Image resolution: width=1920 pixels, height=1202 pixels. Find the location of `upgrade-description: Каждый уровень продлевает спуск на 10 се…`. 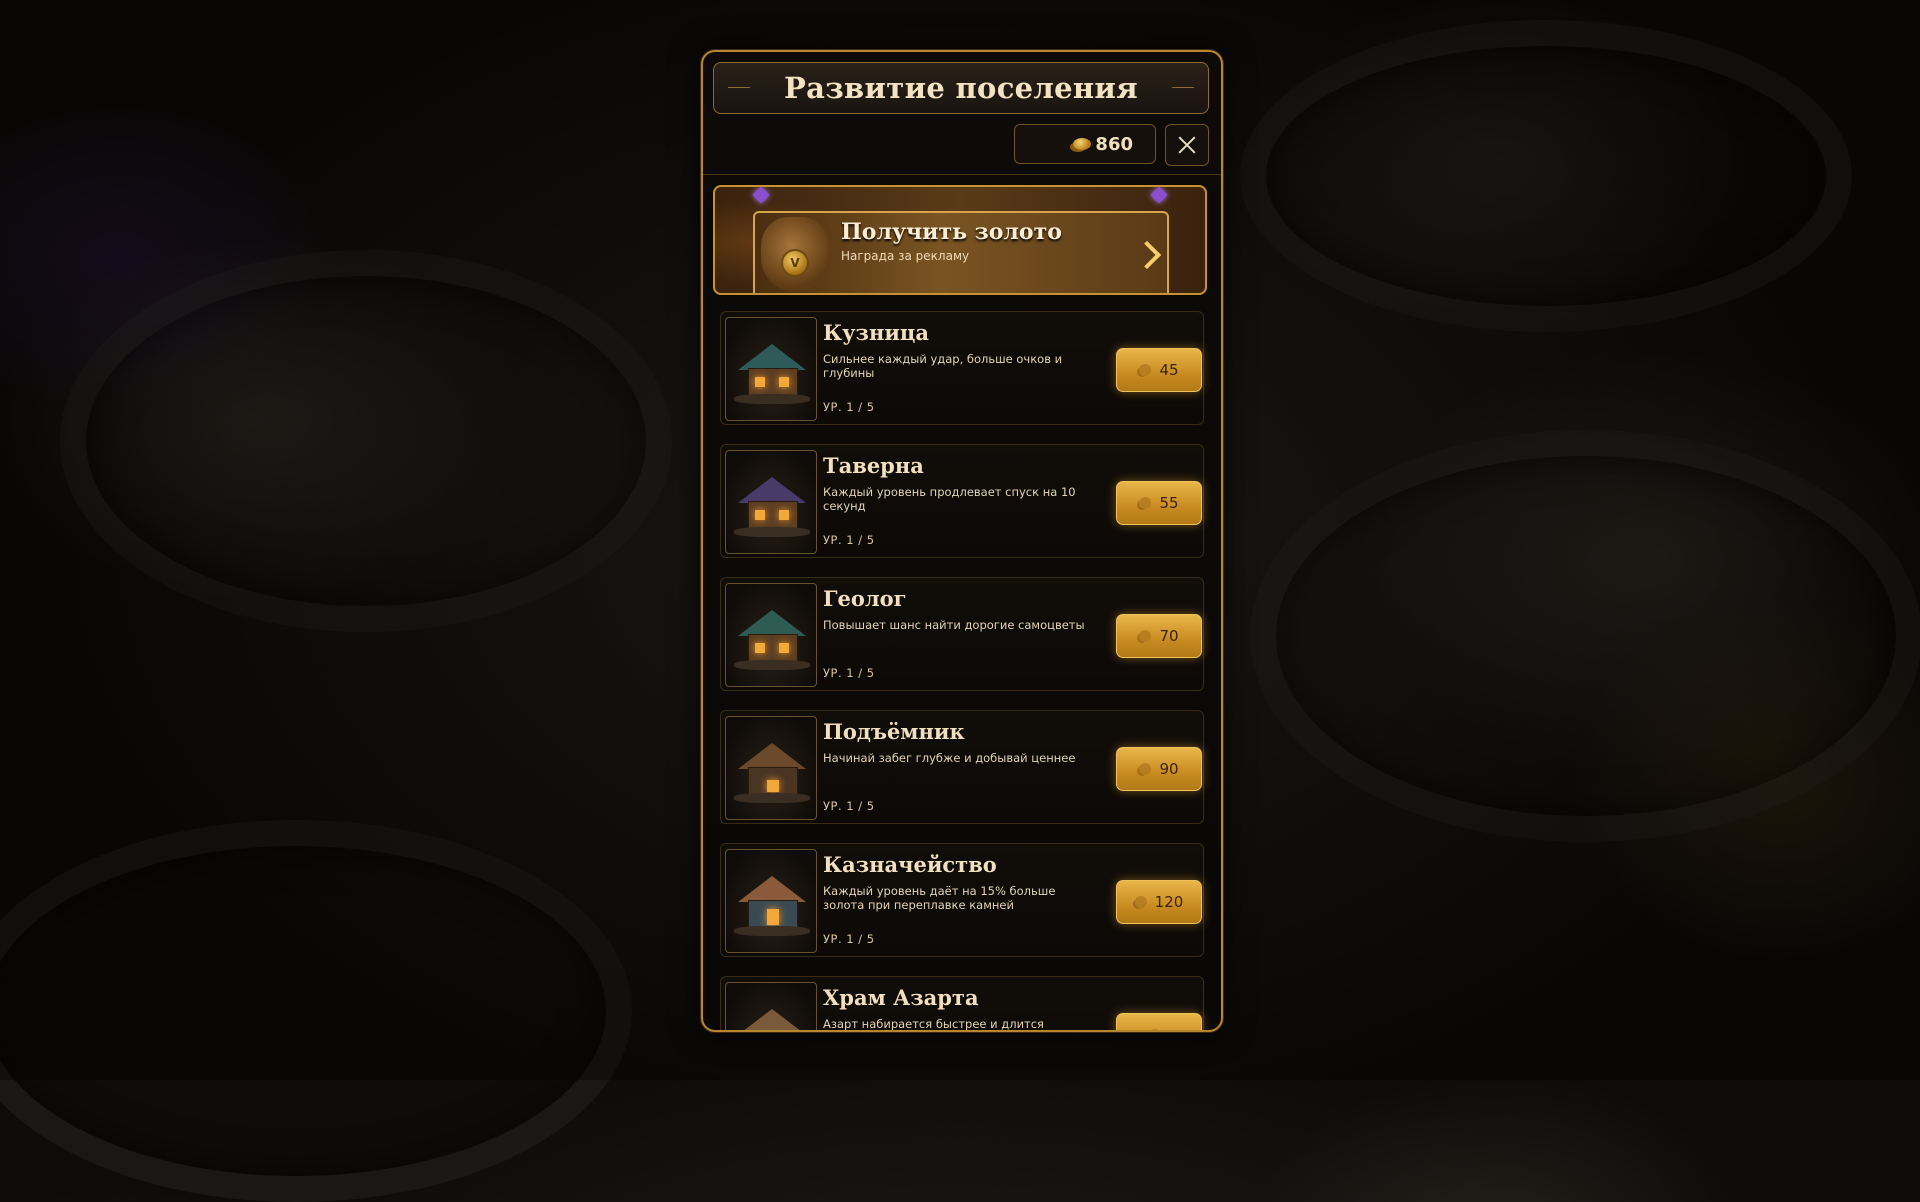

upgrade-description: Каждый уровень продлевает спуск на 10 се… is located at coordinates (949, 499).